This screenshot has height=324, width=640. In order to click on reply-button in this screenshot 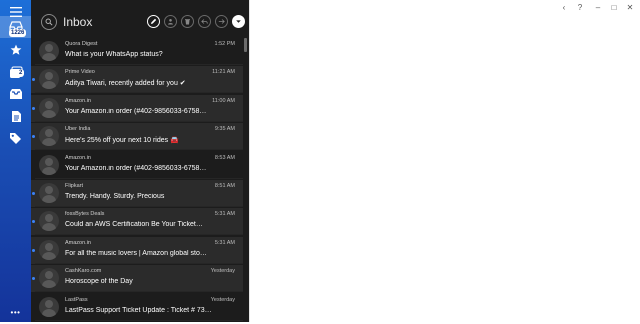, I will do `click(204, 21)`.